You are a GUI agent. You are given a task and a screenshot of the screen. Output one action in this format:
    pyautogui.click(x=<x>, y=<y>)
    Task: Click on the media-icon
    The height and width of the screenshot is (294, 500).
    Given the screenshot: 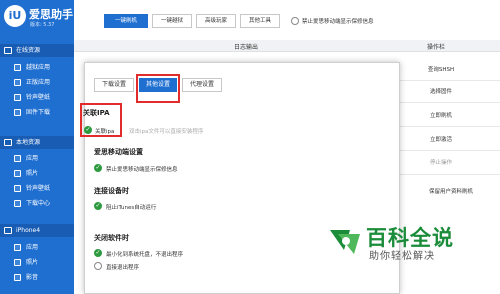 What is the action you would take?
    pyautogui.click(x=17, y=277)
    